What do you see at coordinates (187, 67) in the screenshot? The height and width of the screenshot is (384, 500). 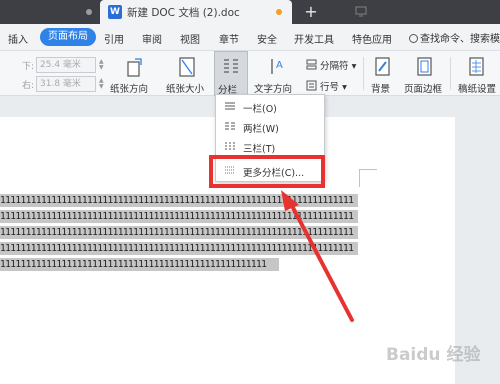 I see `paper-size-icon` at bounding box center [187, 67].